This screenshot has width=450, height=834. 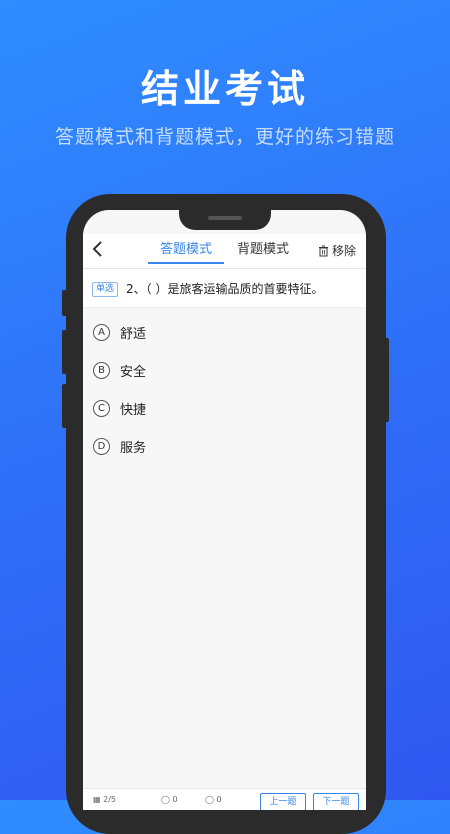 I want to click on question-bar: 单选 2、（ ）是旅客运输品质的首要特征。, so click(x=224, y=288).